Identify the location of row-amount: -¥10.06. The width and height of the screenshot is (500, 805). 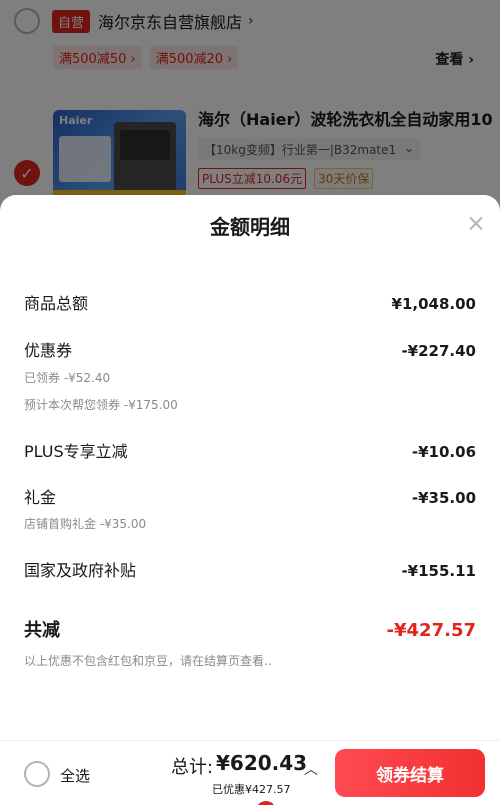
(443, 452).